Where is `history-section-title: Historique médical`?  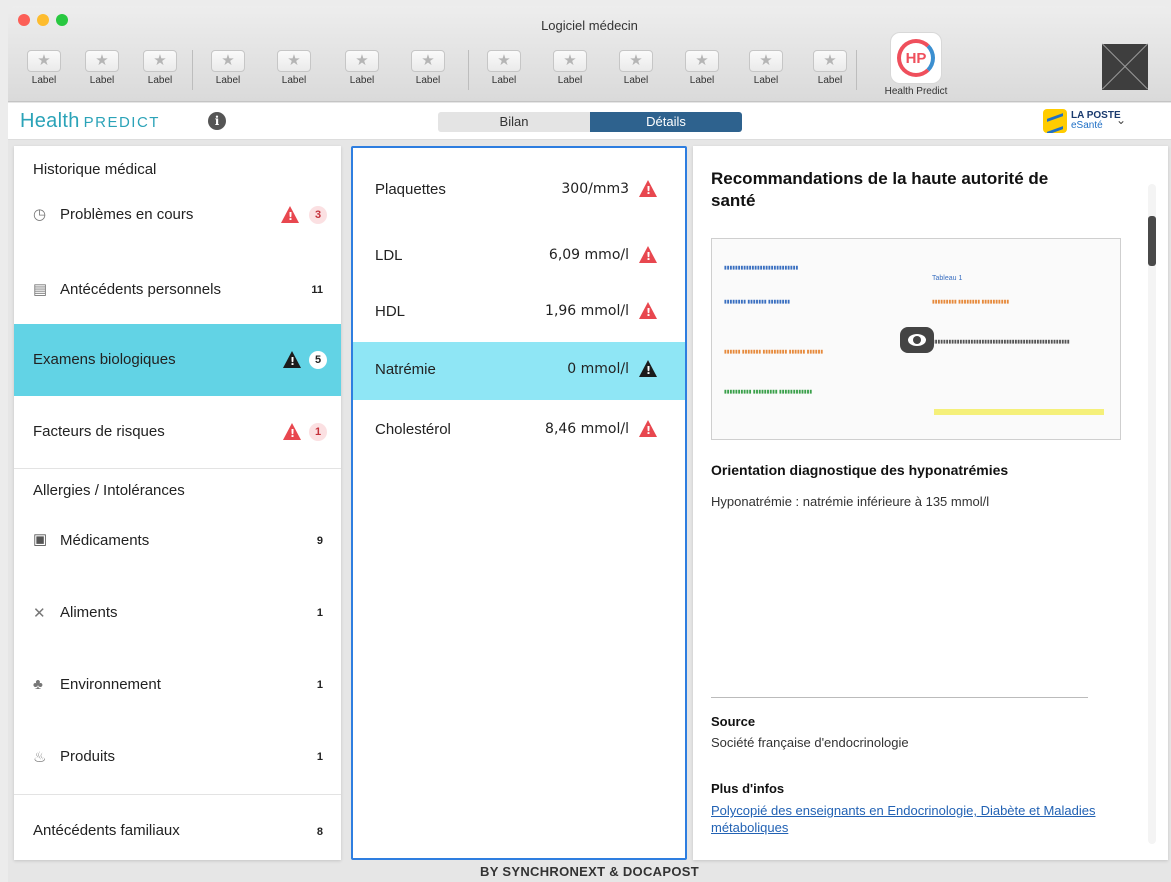 history-section-title: Historique médical is located at coordinates (95, 169).